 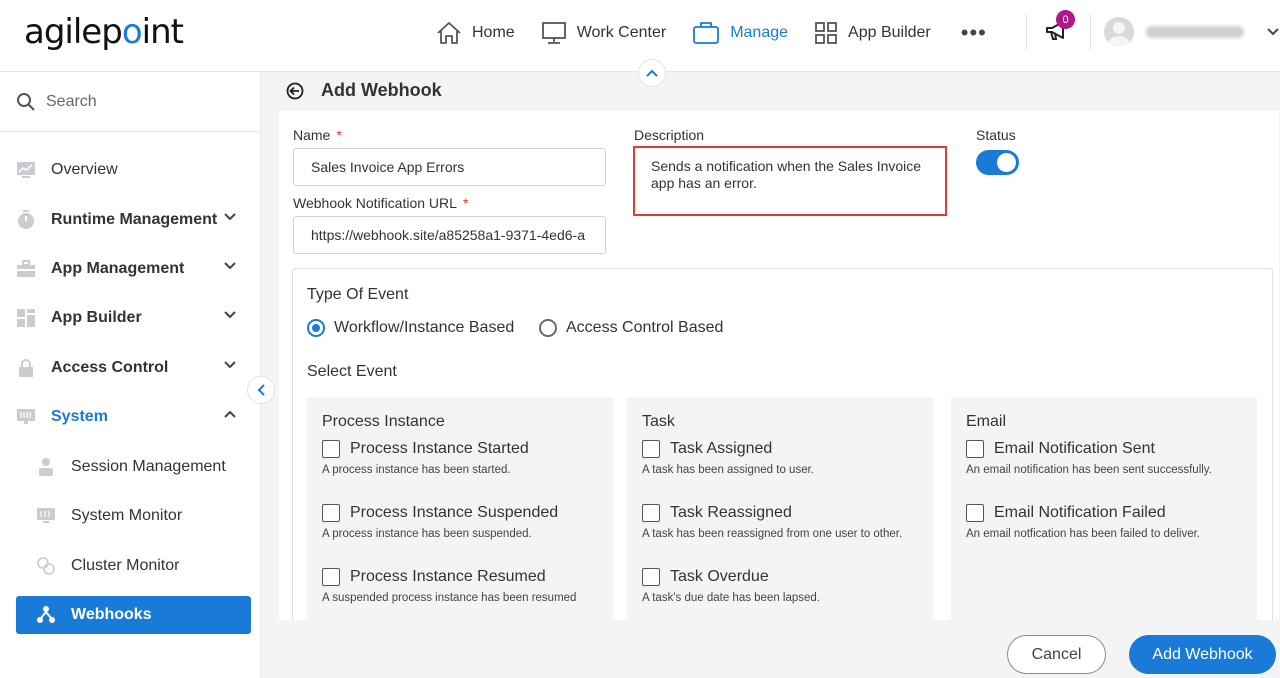 What do you see at coordinates (71, 102) in the screenshot?
I see `search-input: Search` at bounding box center [71, 102].